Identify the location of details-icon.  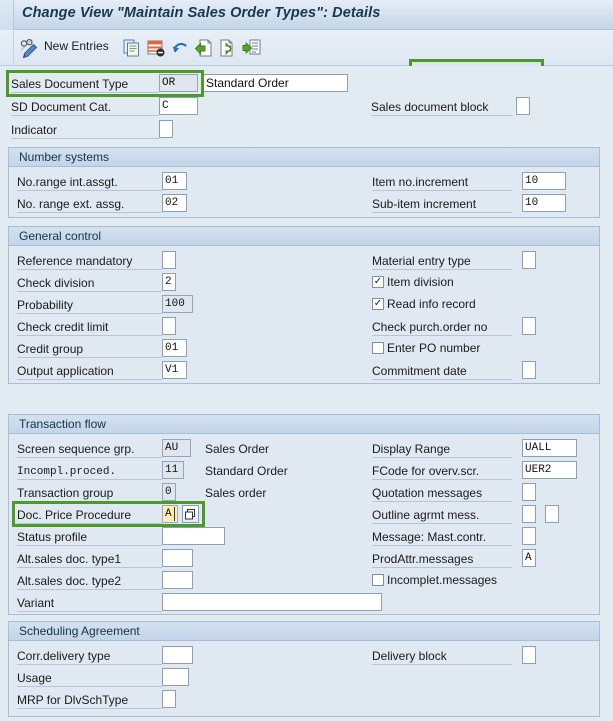
(252, 48).